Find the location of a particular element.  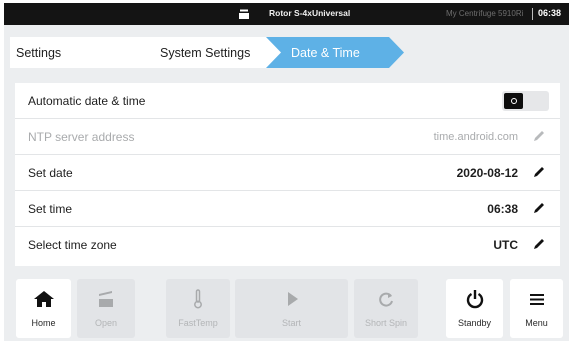

menu-icon is located at coordinates (536, 299).